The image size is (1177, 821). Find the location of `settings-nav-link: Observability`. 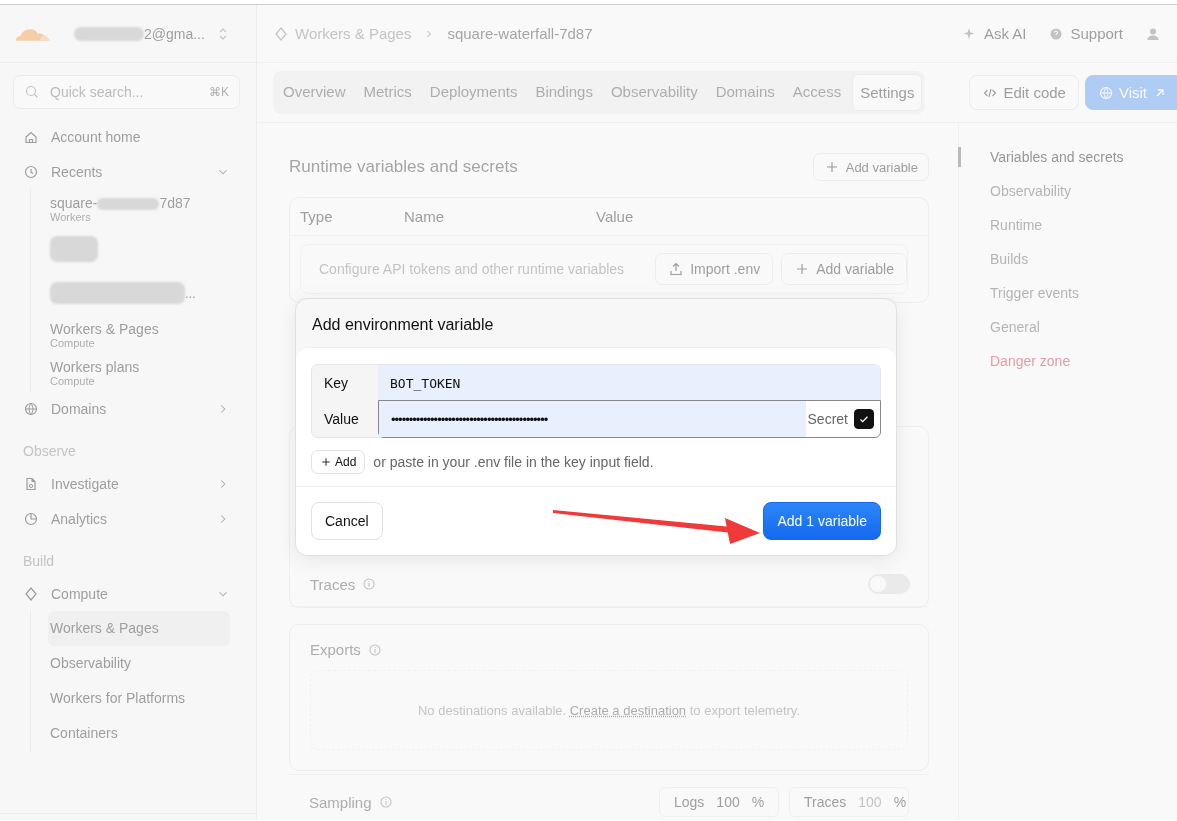

settings-nav-link: Observability is located at coordinates (1041, 191).